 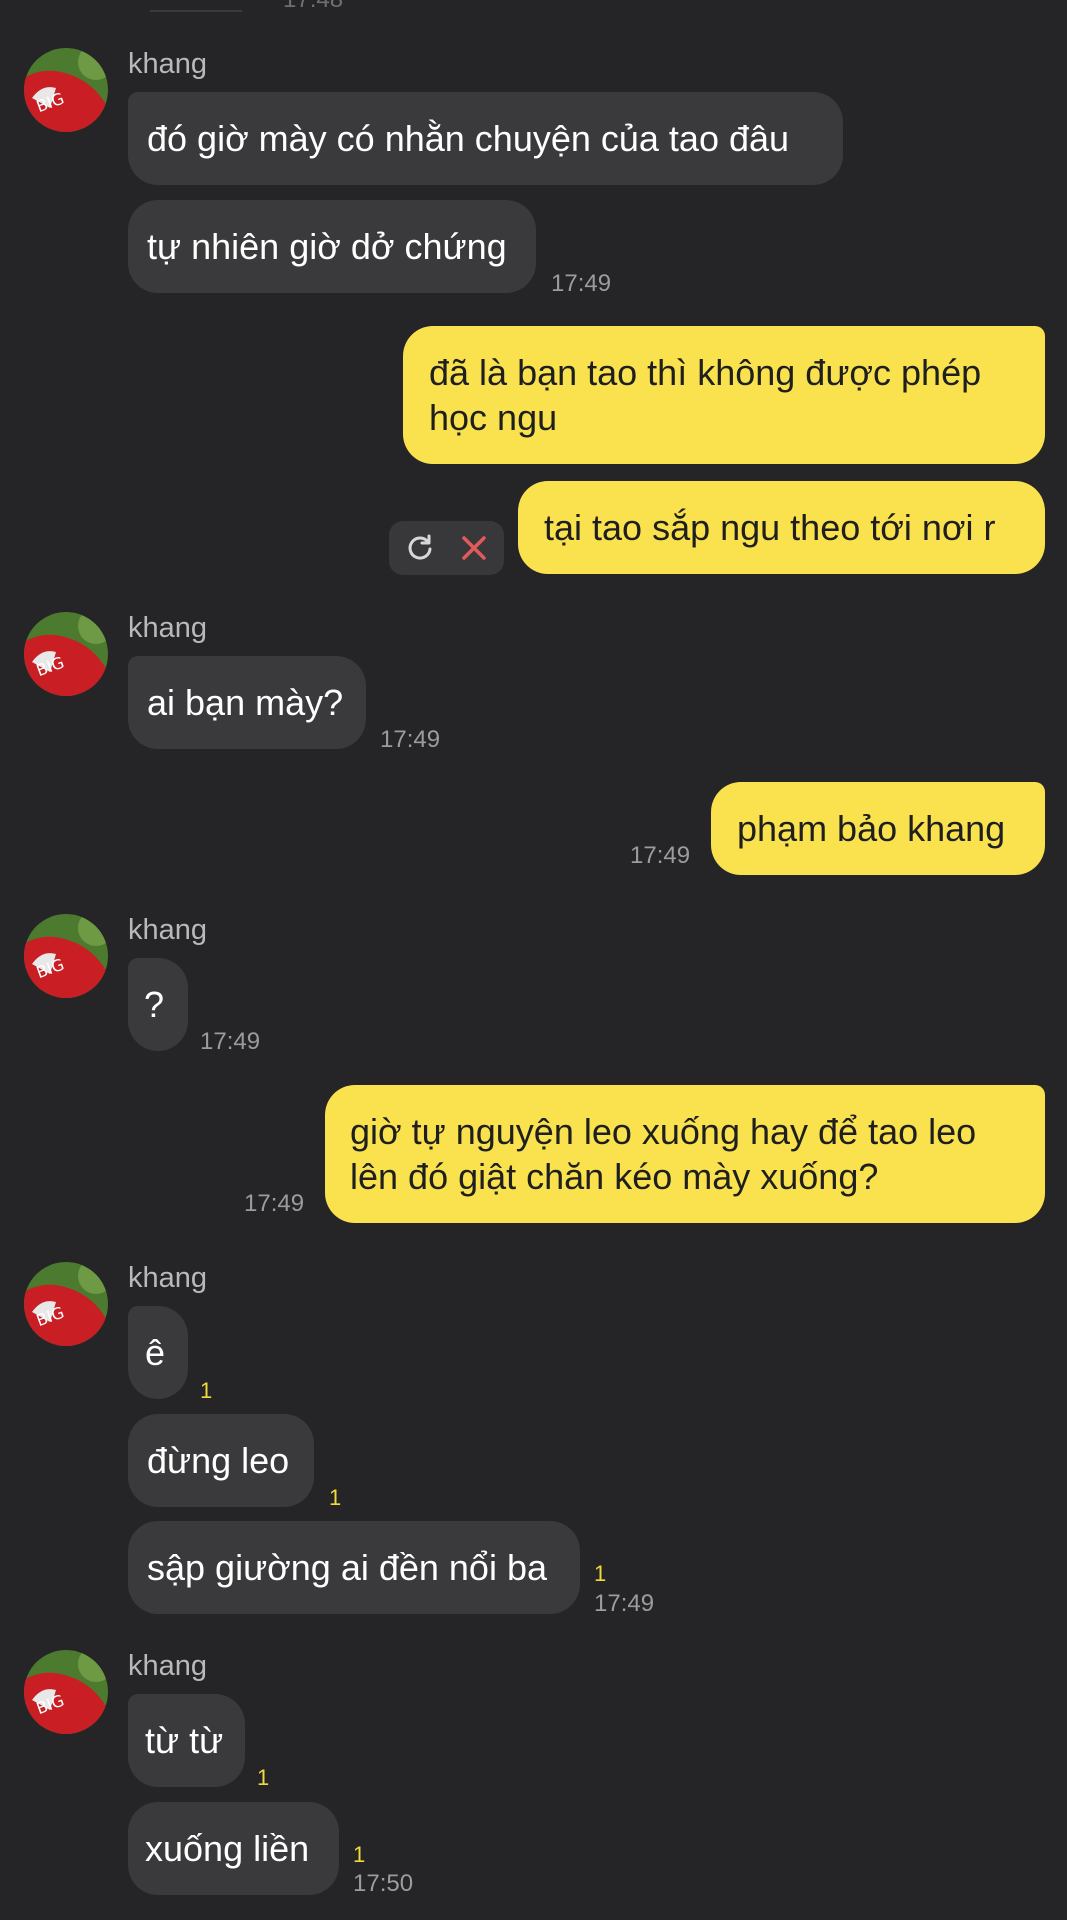 I want to click on message-text: phạm bảo khang, so click(x=871, y=828).